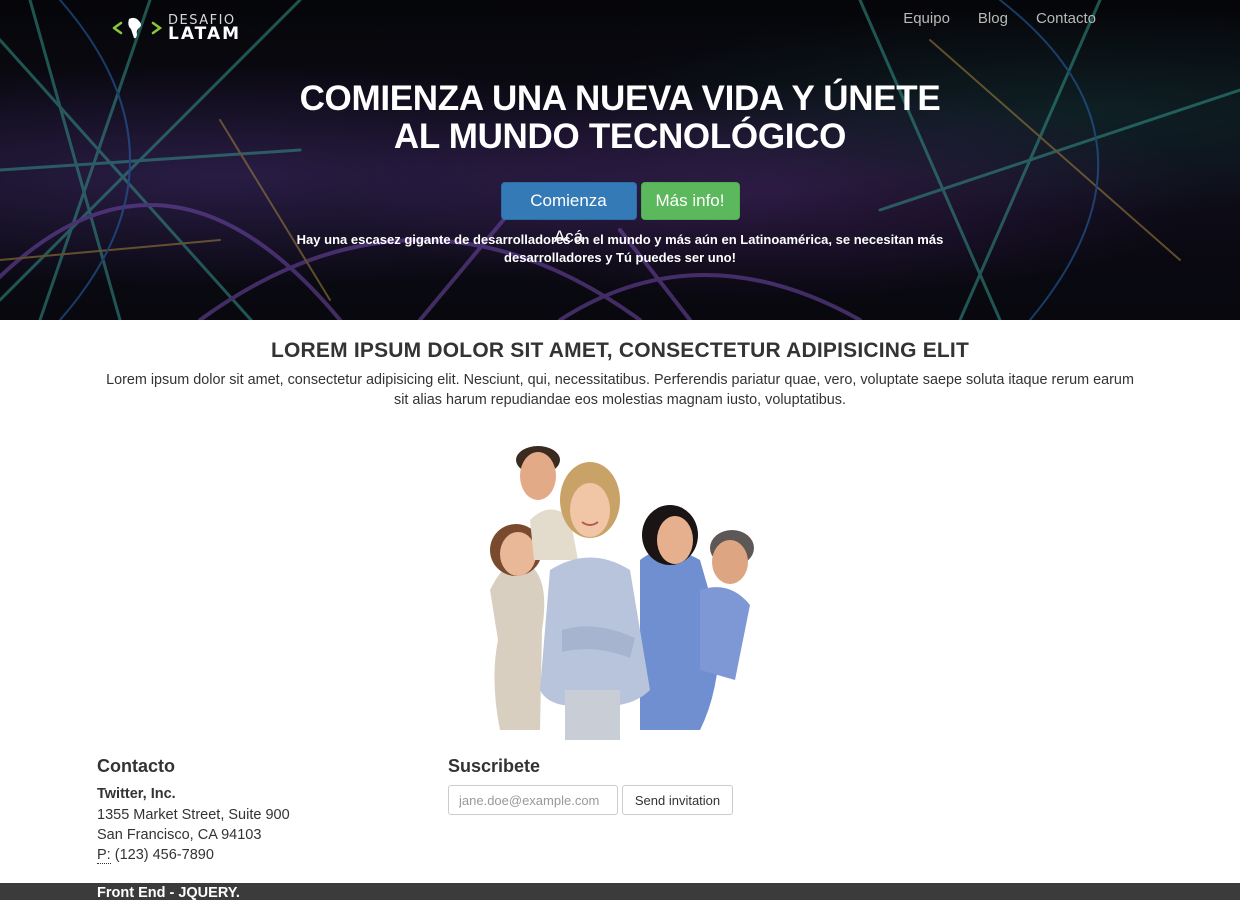 The height and width of the screenshot is (900, 1240). What do you see at coordinates (620, 98) in the screenshot?
I see `hero-title-line1: COMIENZA UNA NUEVA VIDA Y ÚNETE` at bounding box center [620, 98].